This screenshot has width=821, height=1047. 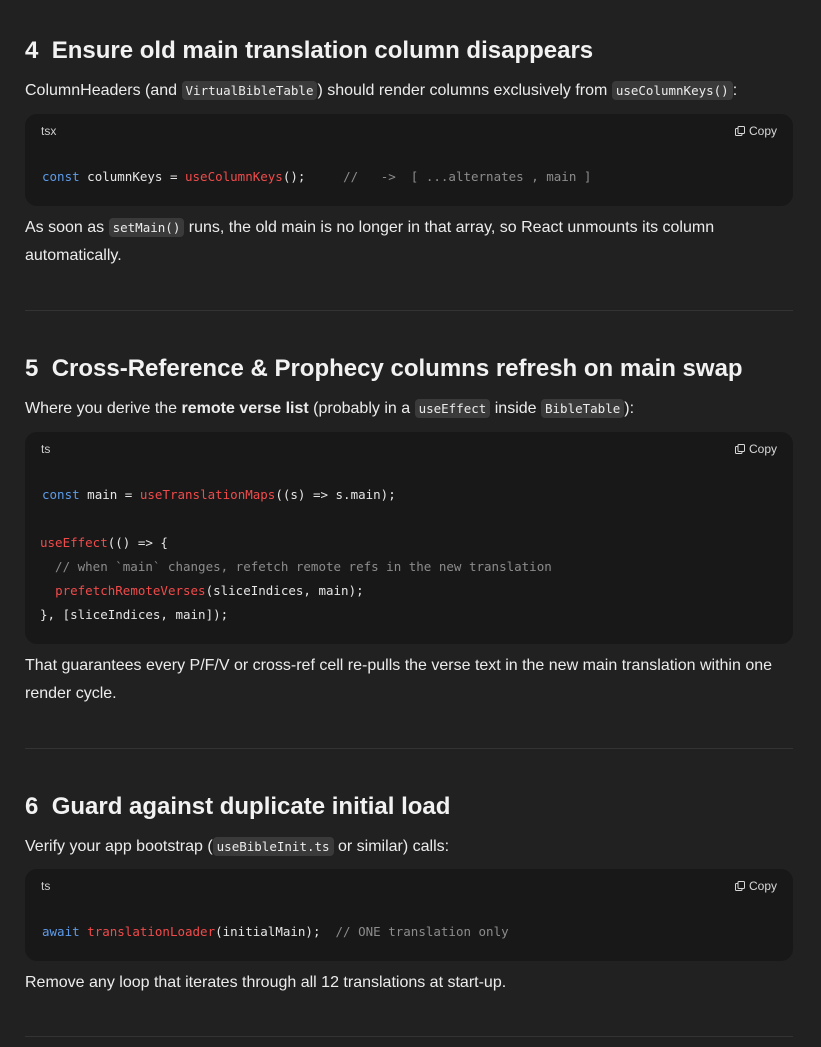 I want to click on section-number: 5, so click(x=32, y=368).